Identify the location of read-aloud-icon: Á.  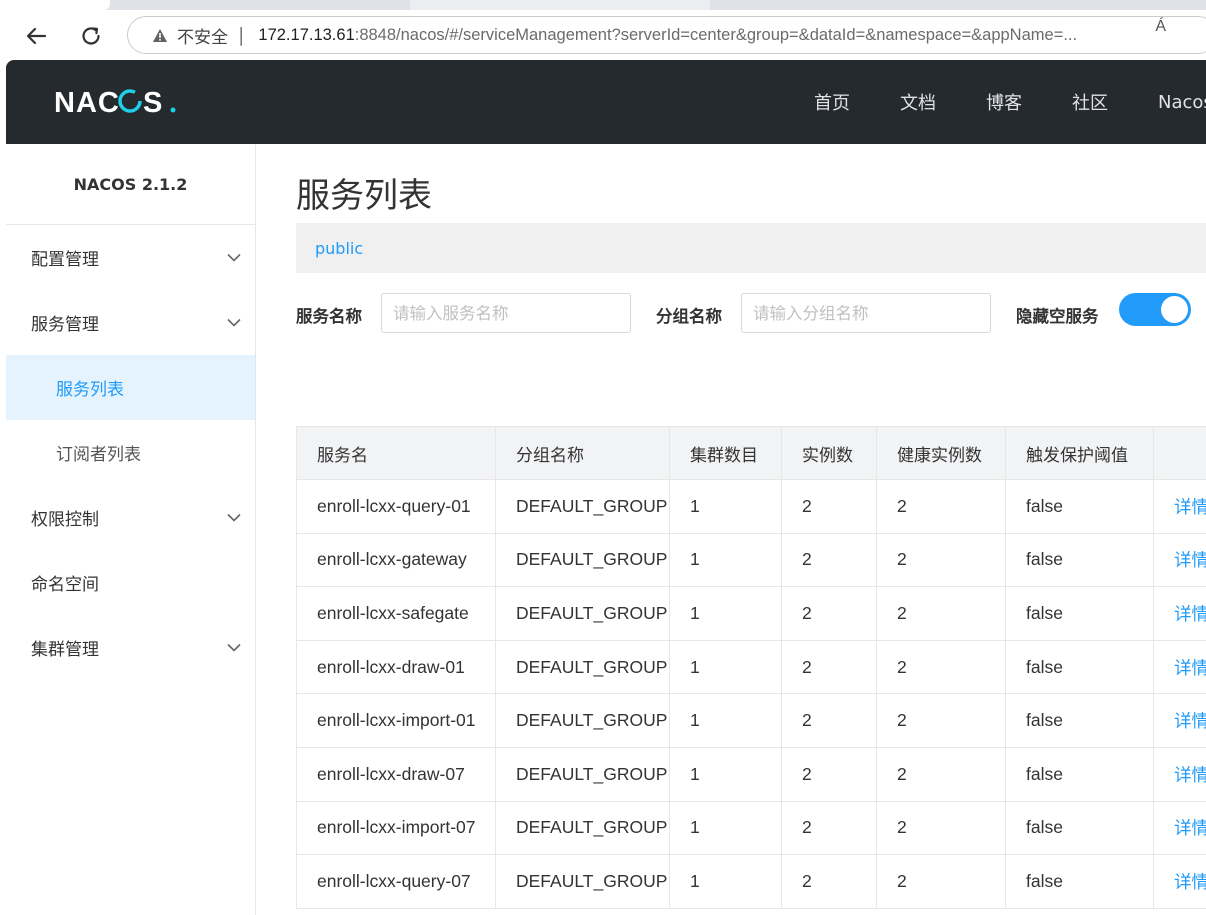
(1160, 27).